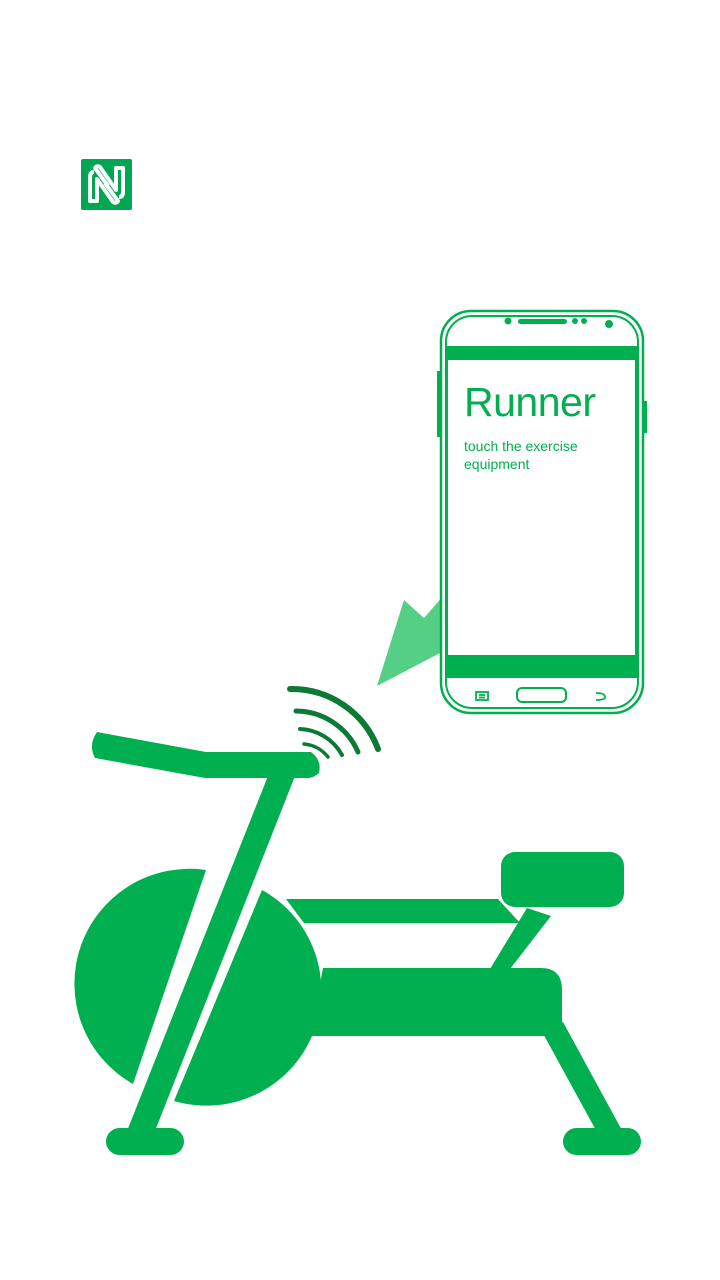 This screenshot has height=1280, width=720. Describe the element at coordinates (482, 696) in the screenshot. I see `menu-icon` at that location.